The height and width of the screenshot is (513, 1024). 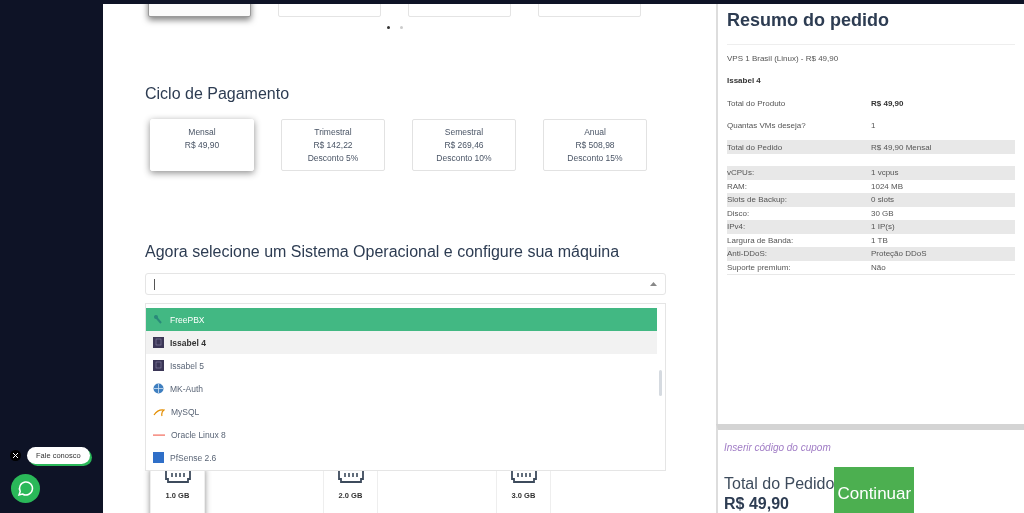 I want to click on spec-label: Anti-DDoS:, so click(x=747, y=254).